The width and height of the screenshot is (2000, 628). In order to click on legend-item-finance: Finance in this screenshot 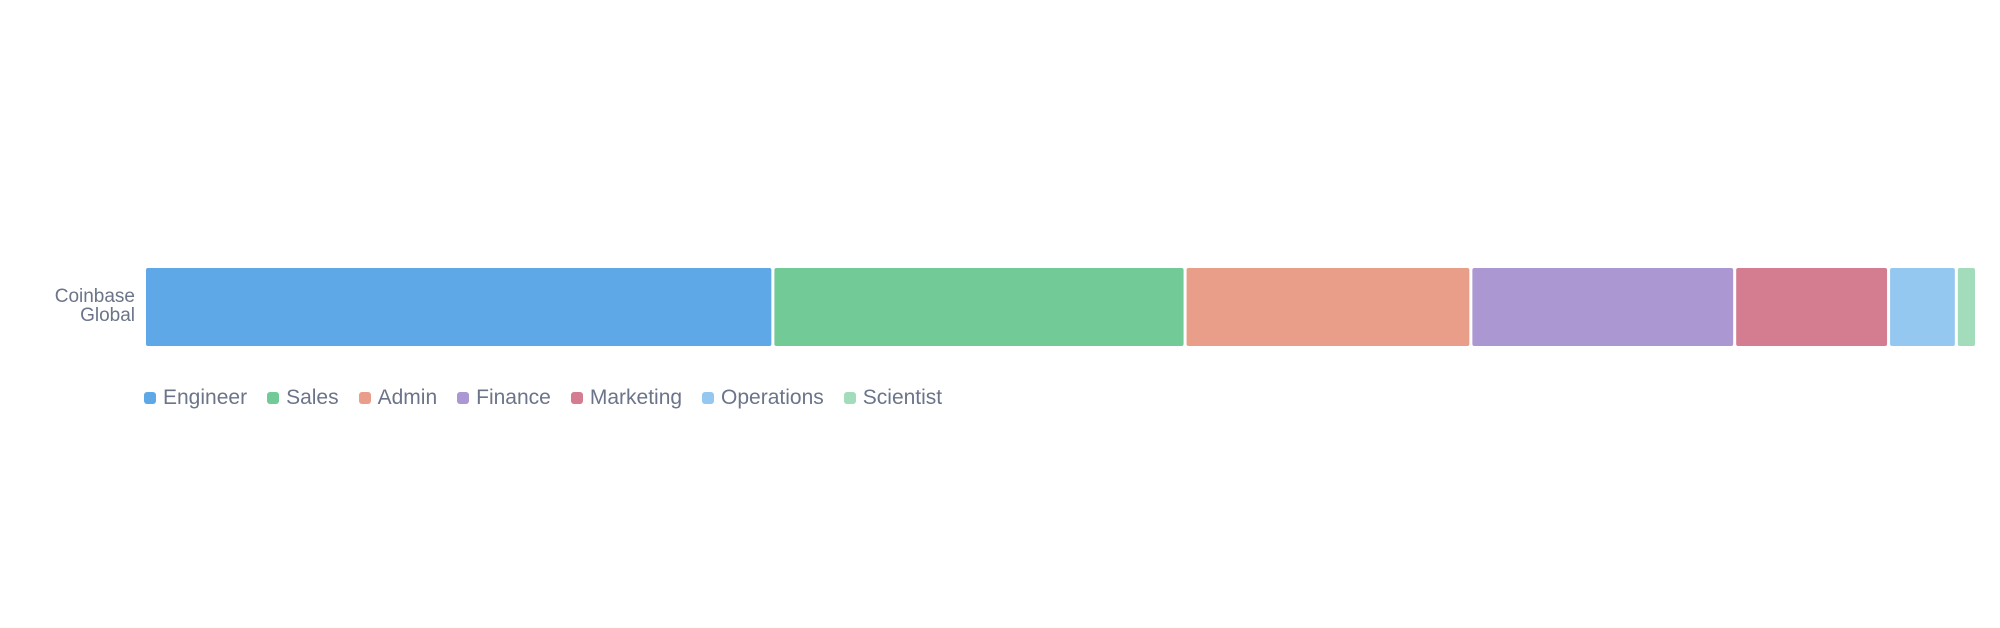, I will do `click(504, 398)`.